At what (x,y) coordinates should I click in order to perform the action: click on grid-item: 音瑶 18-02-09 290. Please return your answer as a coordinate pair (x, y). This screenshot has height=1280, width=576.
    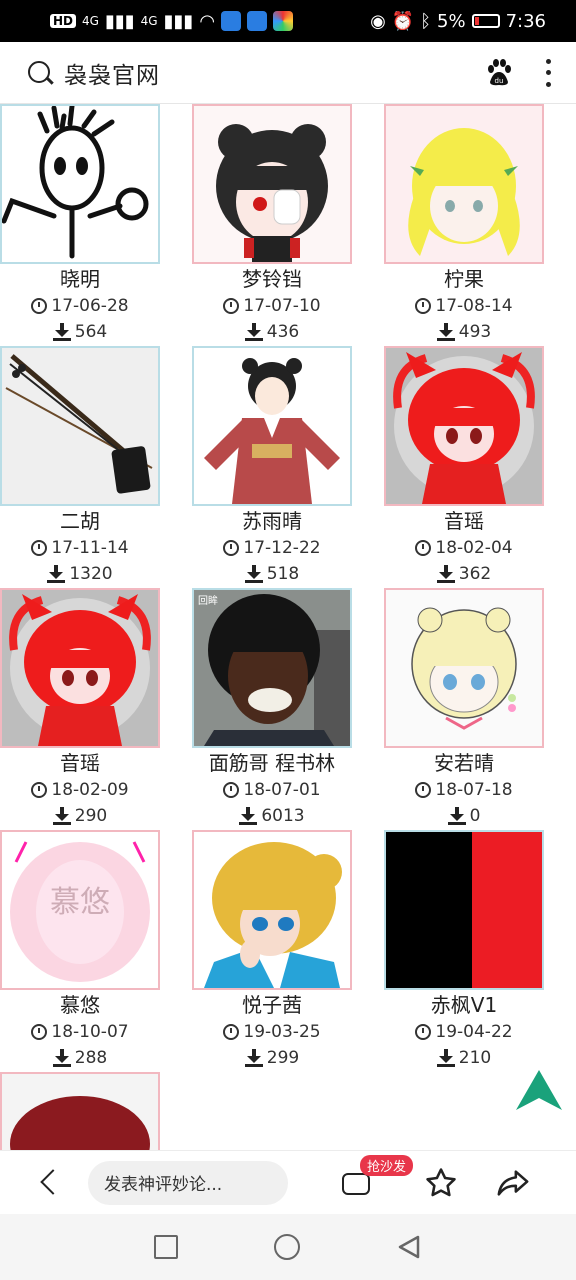
    Looking at the image, I should click on (80, 709).